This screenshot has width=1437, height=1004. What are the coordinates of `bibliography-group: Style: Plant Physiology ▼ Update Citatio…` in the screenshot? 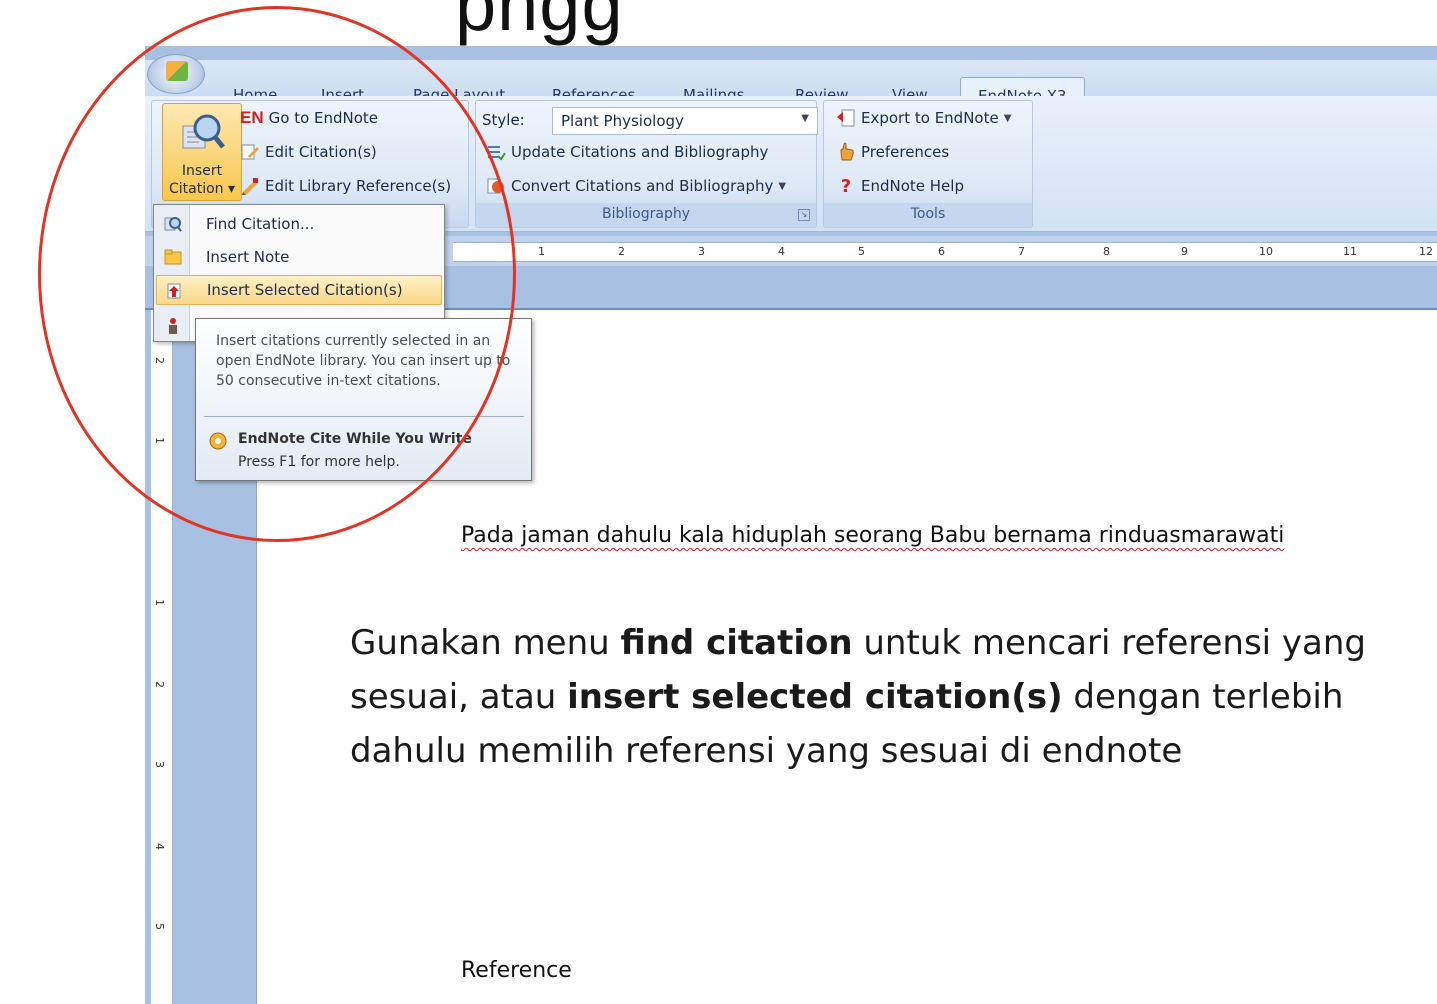 It's located at (646, 164).